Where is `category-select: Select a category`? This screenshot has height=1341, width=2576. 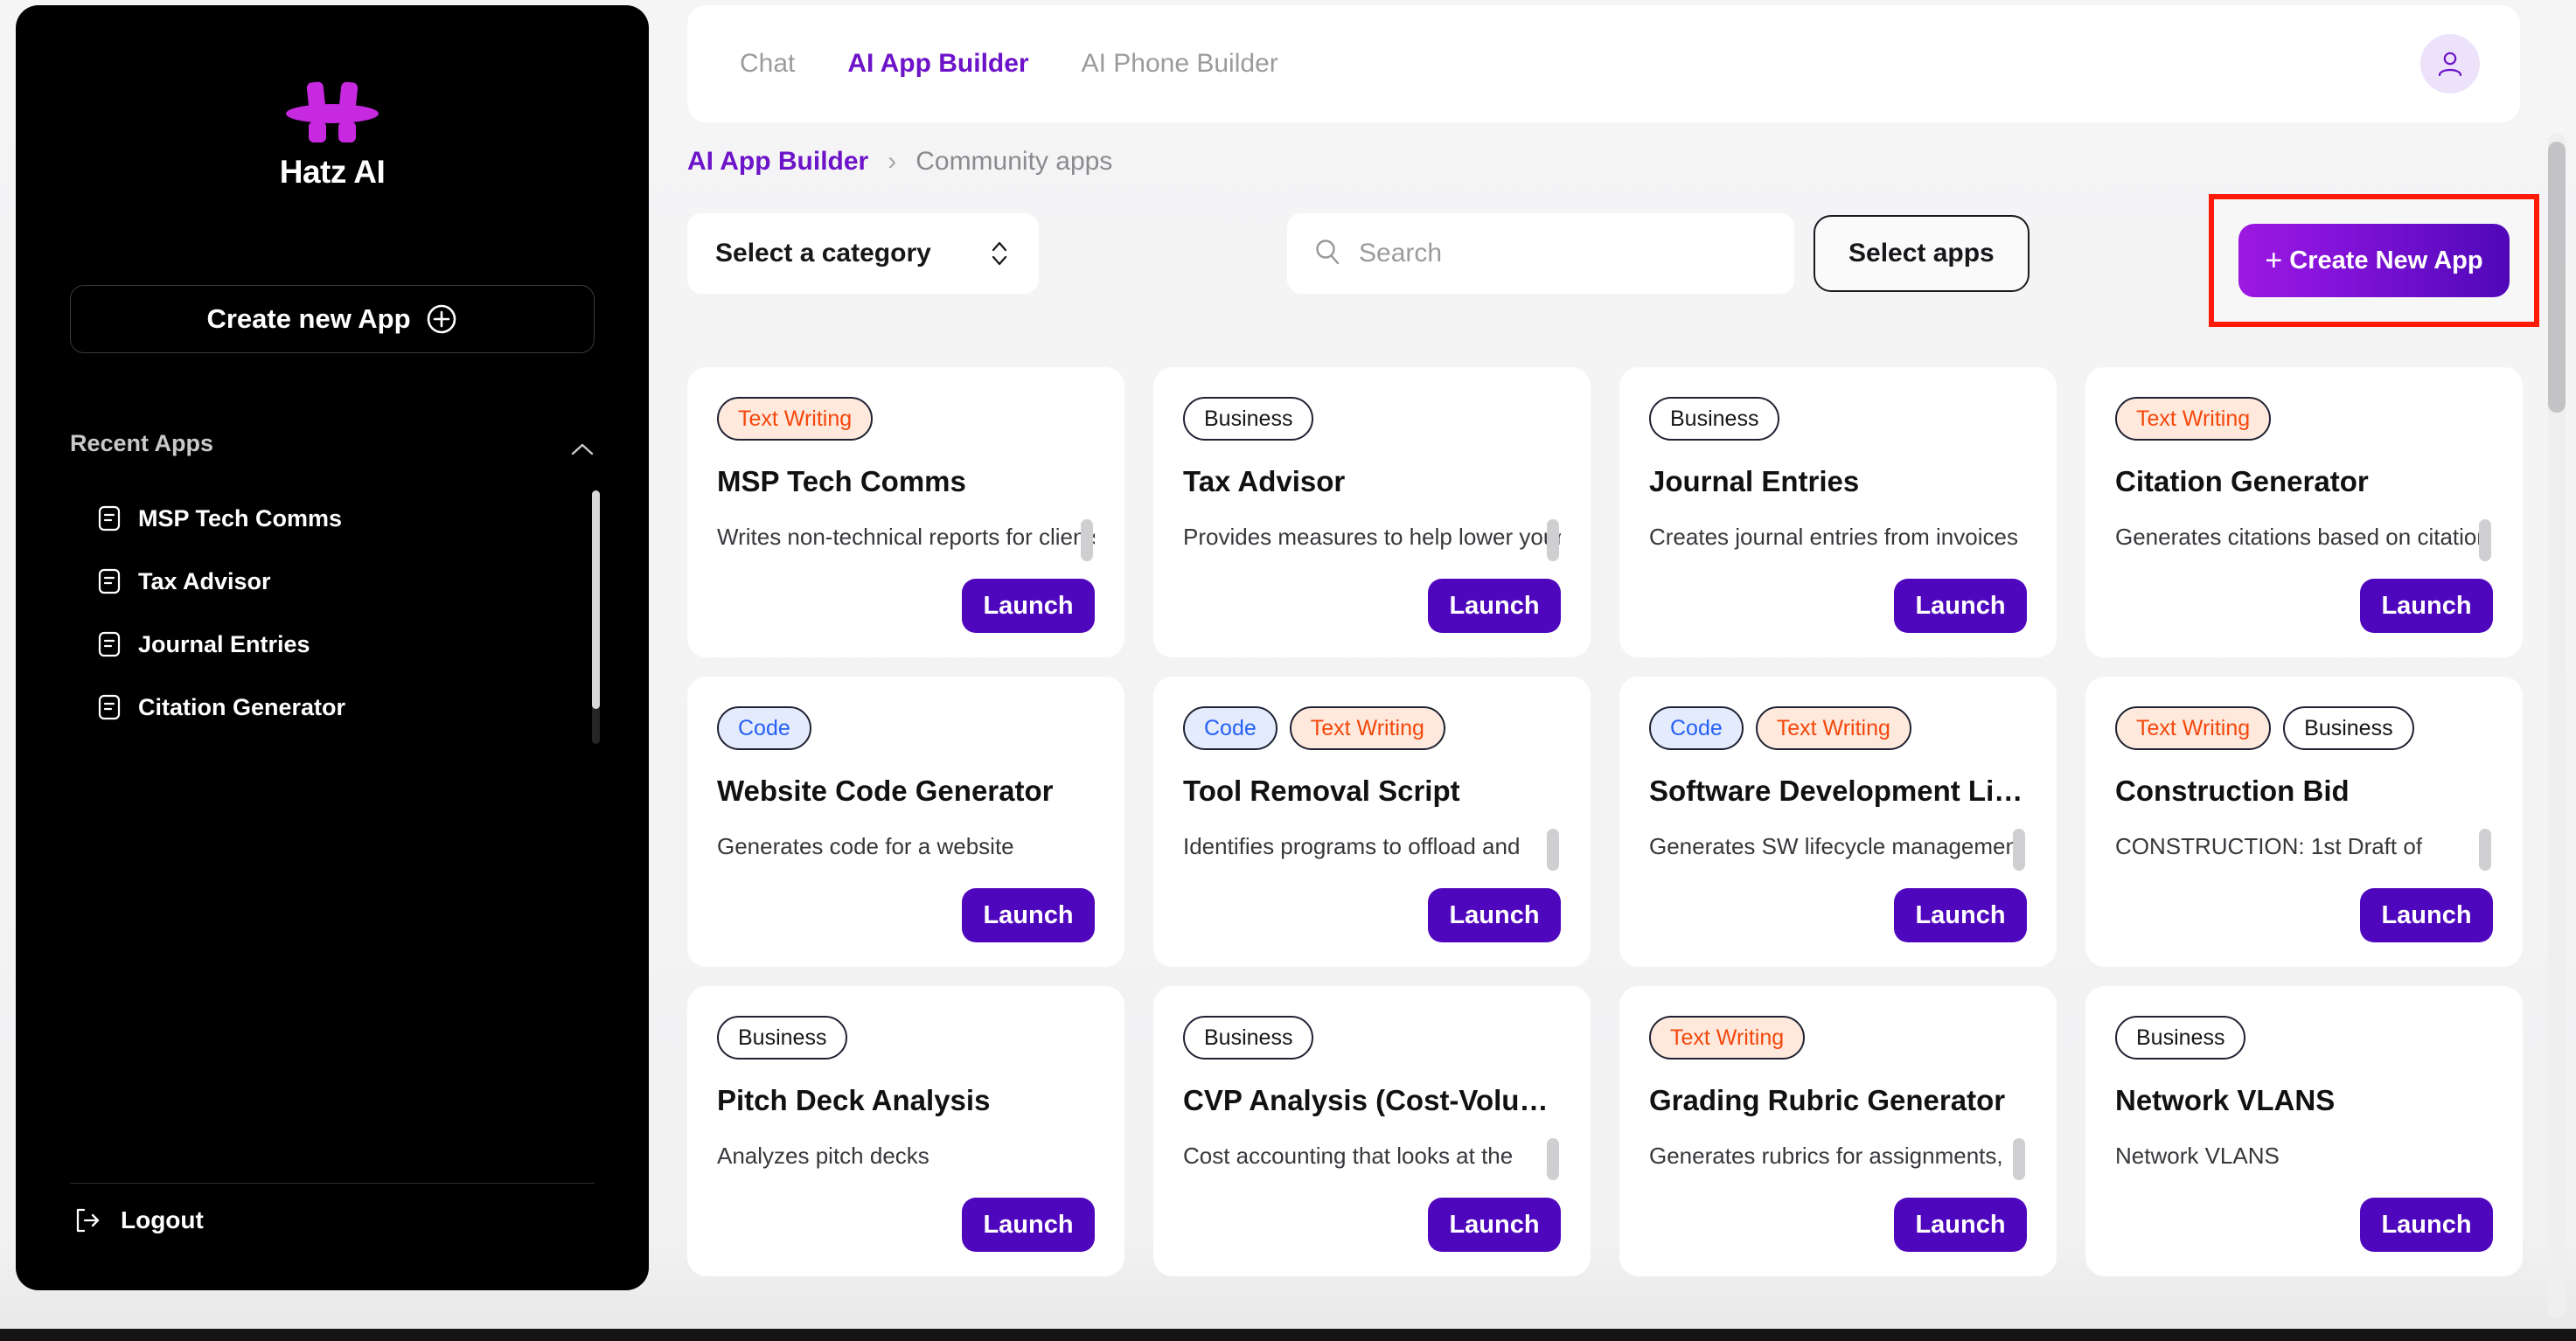
category-select: Select a category is located at coordinates (863, 253).